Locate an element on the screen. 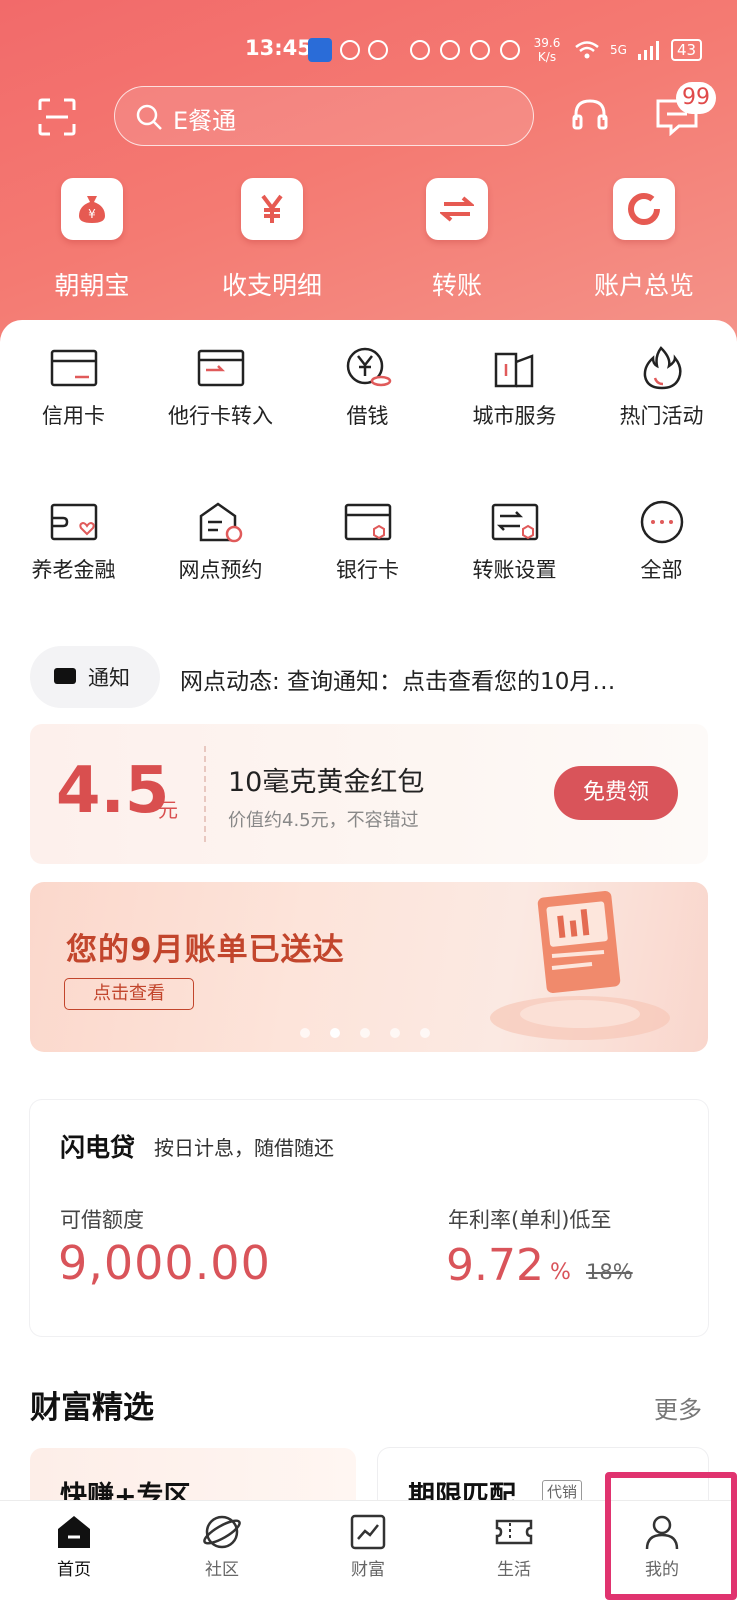 The image size is (737, 1600). home-icon is located at coordinates (74, 1532).